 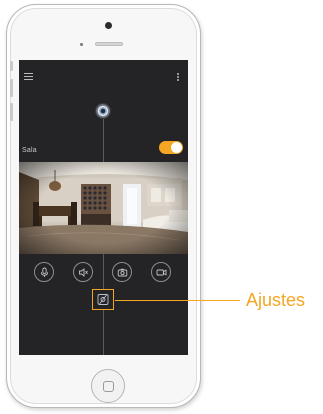 What do you see at coordinates (177, 300) in the screenshot?
I see `callout-line` at bounding box center [177, 300].